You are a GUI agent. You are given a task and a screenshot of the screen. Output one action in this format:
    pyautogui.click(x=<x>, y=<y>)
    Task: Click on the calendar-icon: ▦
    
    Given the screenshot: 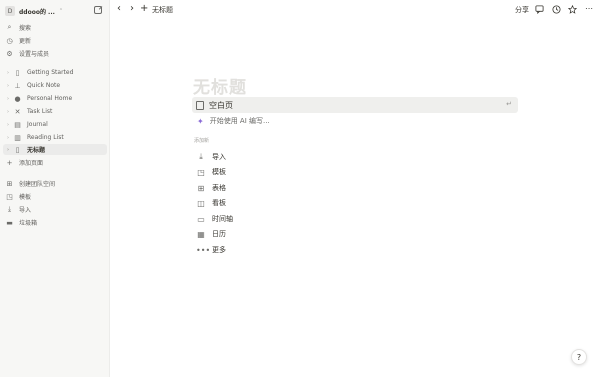 What is the action you would take?
    pyautogui.click(x=201, y=234)
    